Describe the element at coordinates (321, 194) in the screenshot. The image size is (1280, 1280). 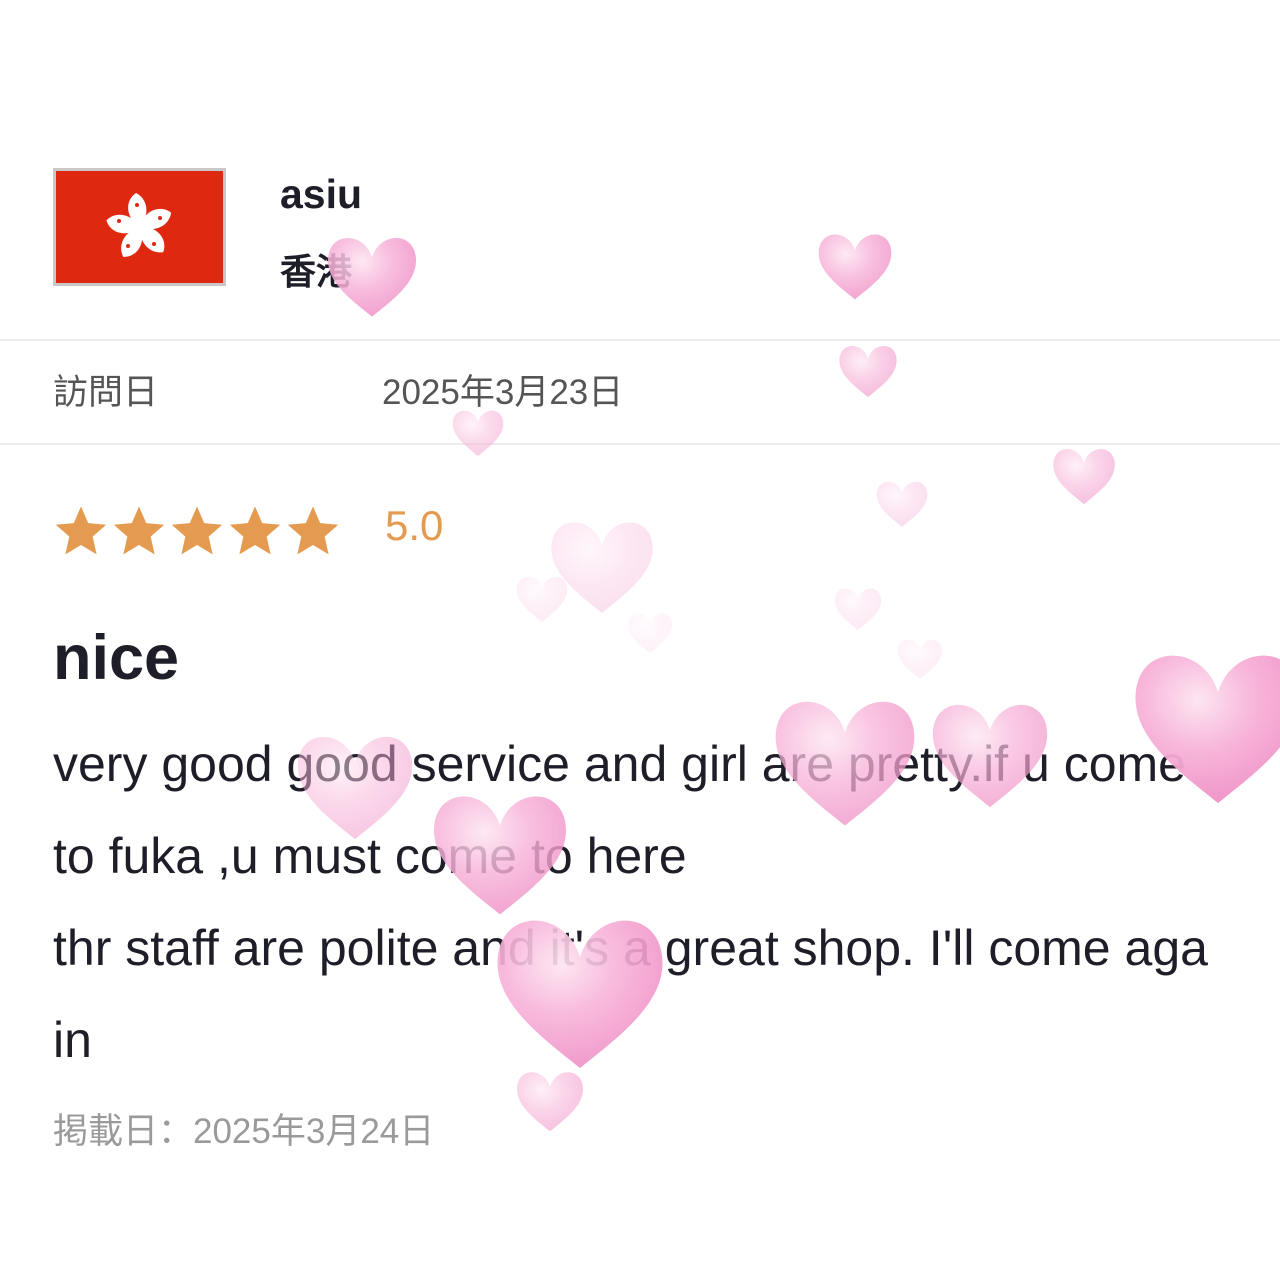
I see `reviewer-name: asiu` at that location.